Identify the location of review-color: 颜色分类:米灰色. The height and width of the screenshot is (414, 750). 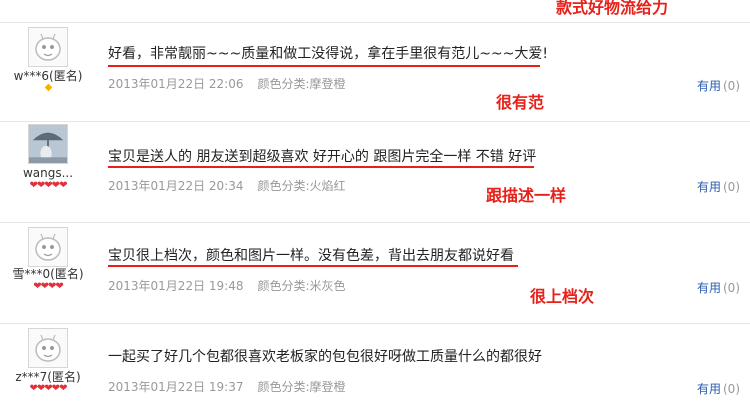
(301, 286).